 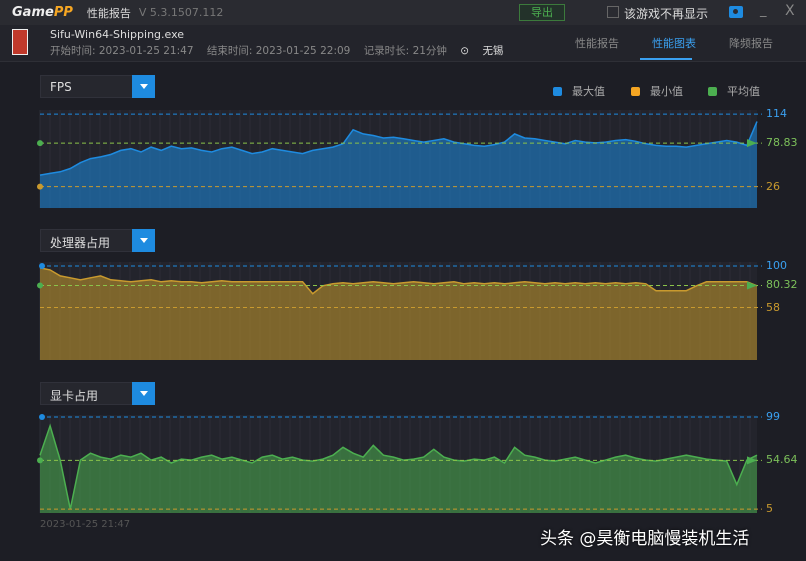 What do you see at coordinates (776, 265) in the screenshot?
I see `max-value-label: 100` at bounding box center [776, 265].